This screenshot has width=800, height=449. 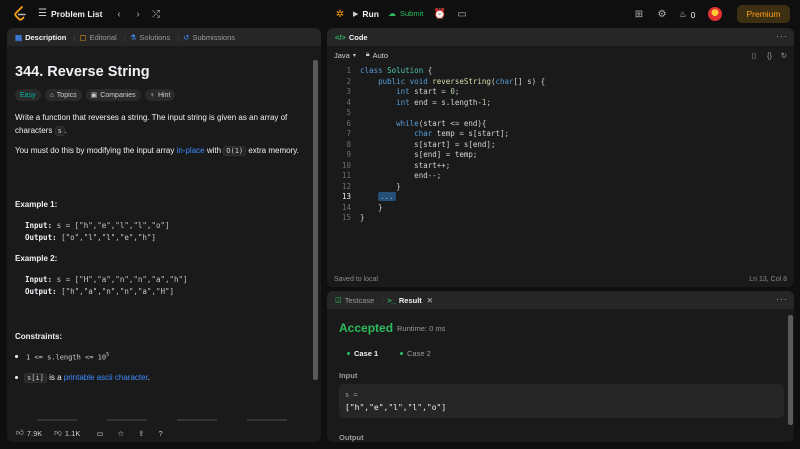 I want to click on description-scrollbar, so click(x=315, y=236).